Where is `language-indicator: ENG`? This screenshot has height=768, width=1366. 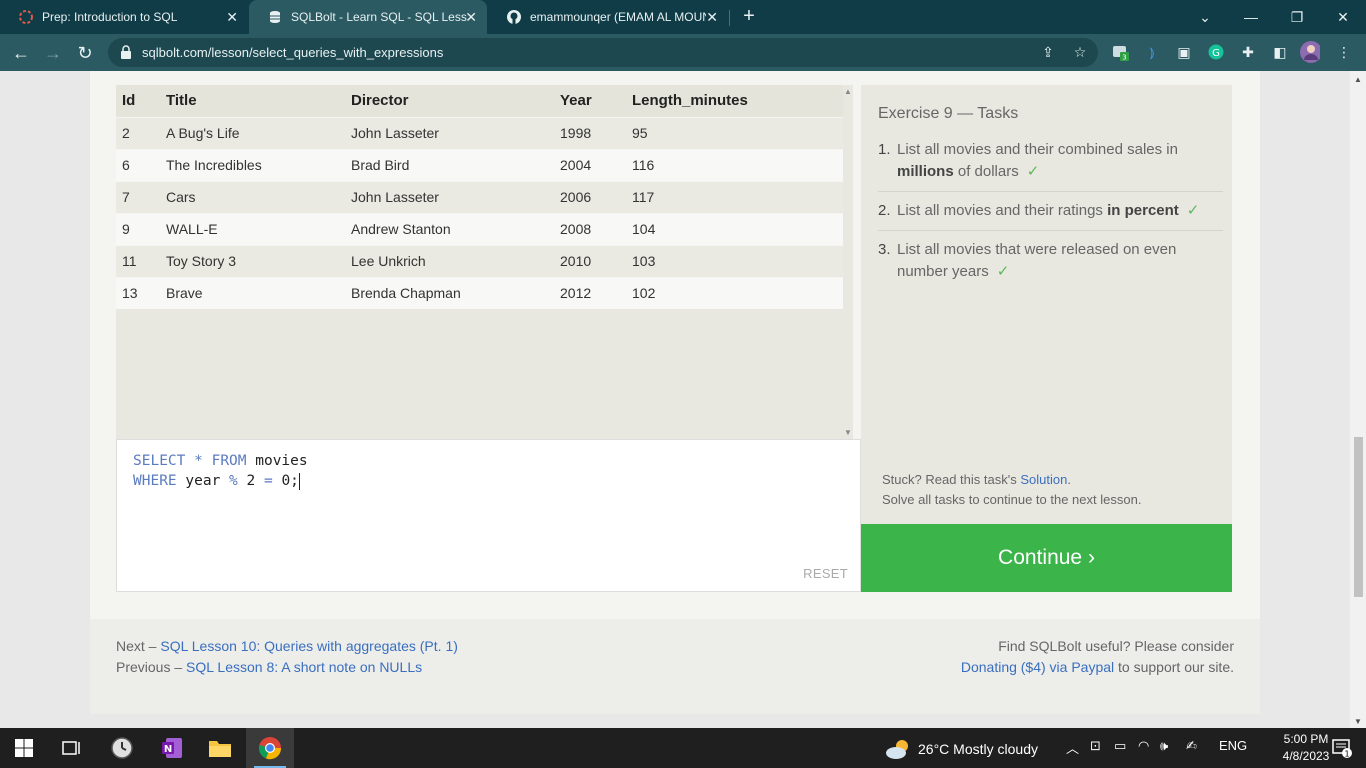 language-indicator: ENG is located at coordinates (1233, 745).